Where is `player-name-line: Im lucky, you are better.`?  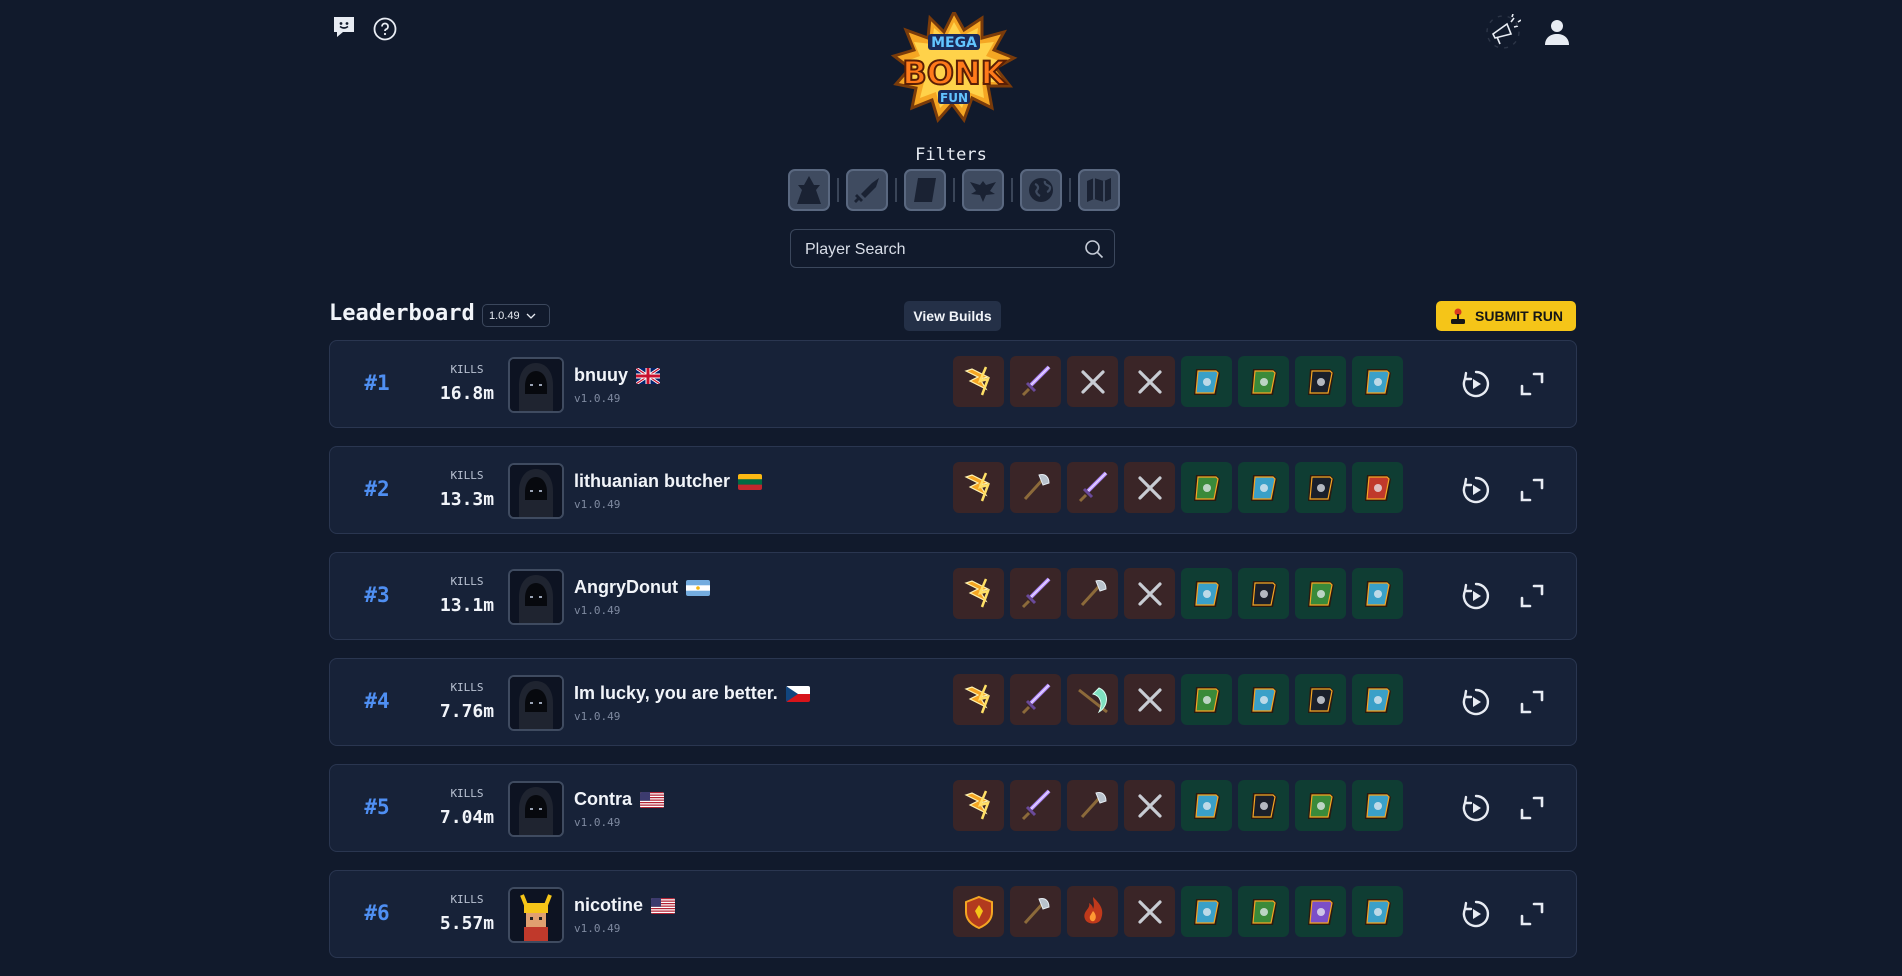 player-name-line: Im lucky, you are better. is located at coordinates (692, 693).